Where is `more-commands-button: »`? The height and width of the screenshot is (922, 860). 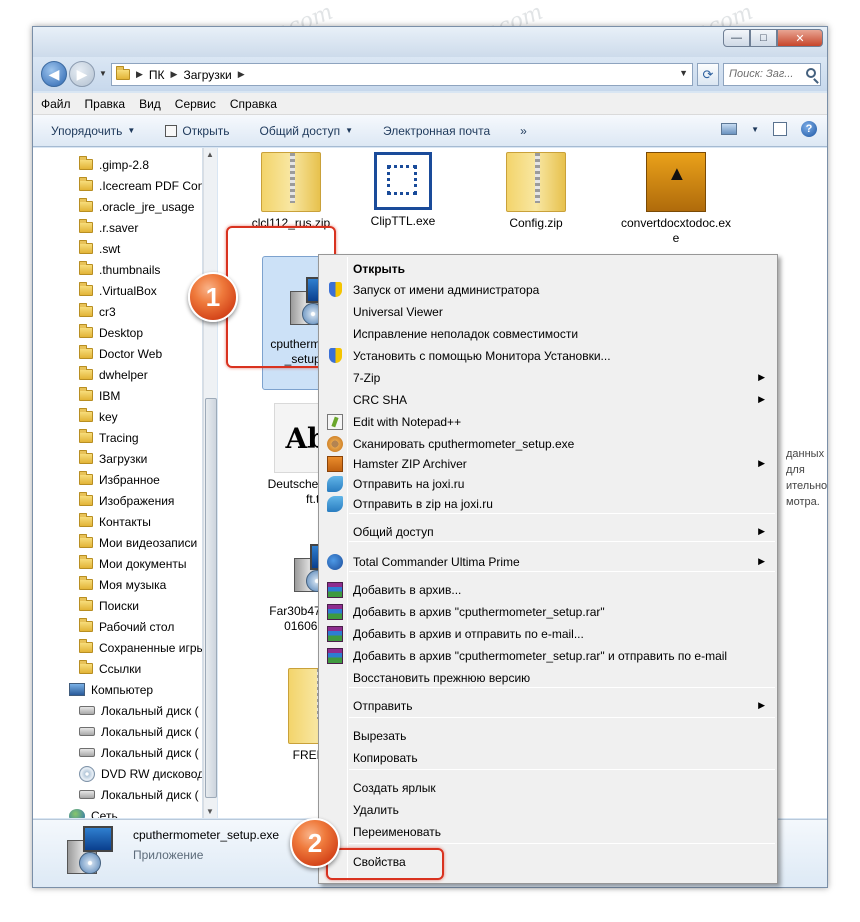 more-commands-button: » is located at coordinates (523, 131).